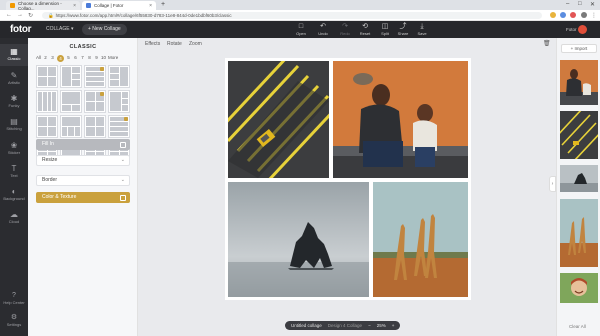 This screenshot has width=600, height=336. I want to click on share-button: ⤴ Share, so click(403, 29).